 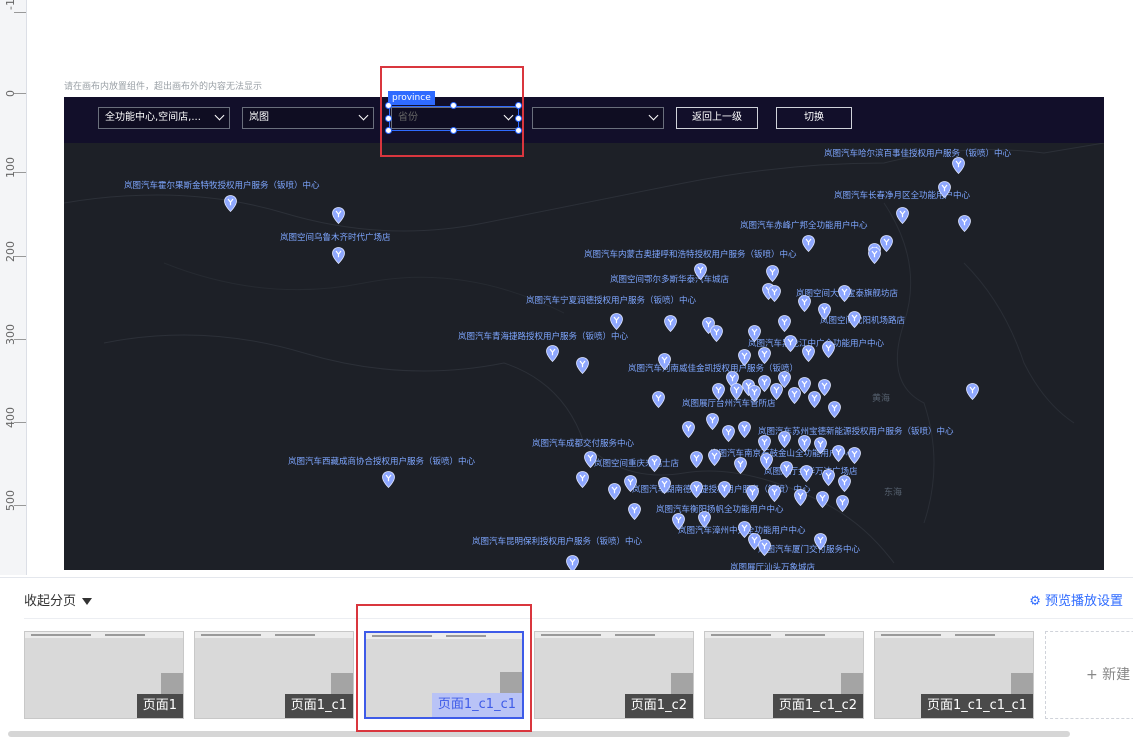 I want to click on map-label: 岚图汽车青海捷路授权用户服务（钣喷）中心, so click(x=543, y=337).